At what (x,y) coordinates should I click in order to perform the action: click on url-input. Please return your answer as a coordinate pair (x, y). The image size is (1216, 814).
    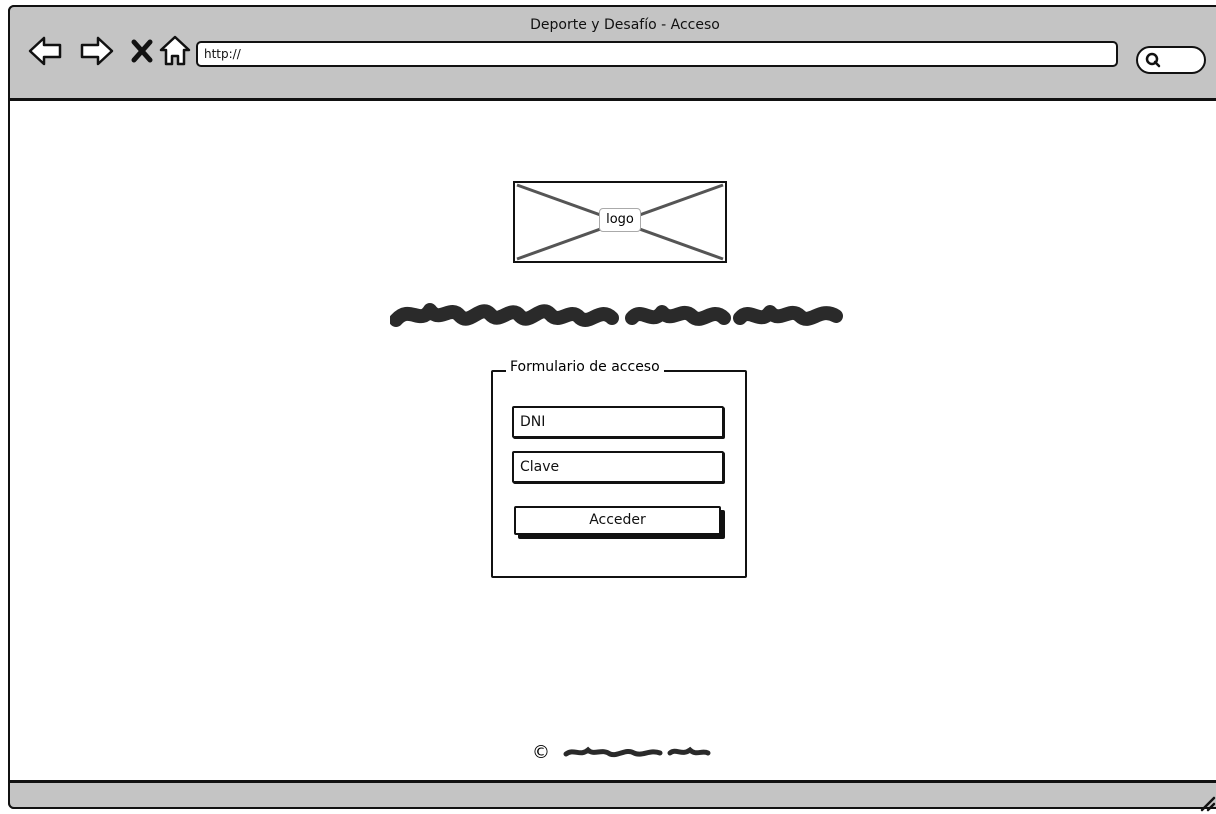
    Looking at the image, I should click on (657, 54).